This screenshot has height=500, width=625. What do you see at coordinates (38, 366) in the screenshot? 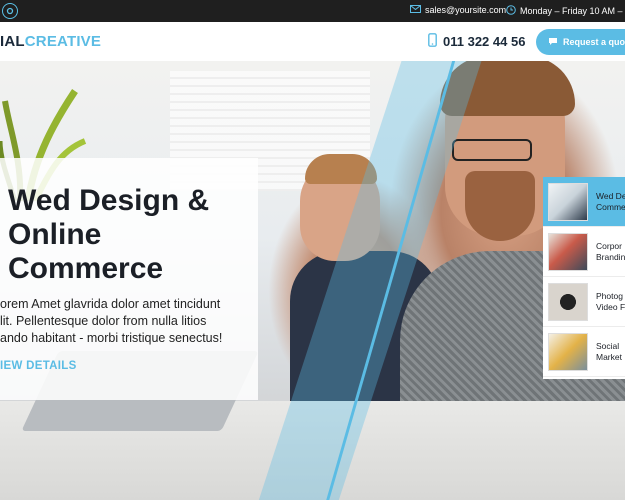
I see `view-details-link: IEW DETAILS` at bounding box center [38, 366].